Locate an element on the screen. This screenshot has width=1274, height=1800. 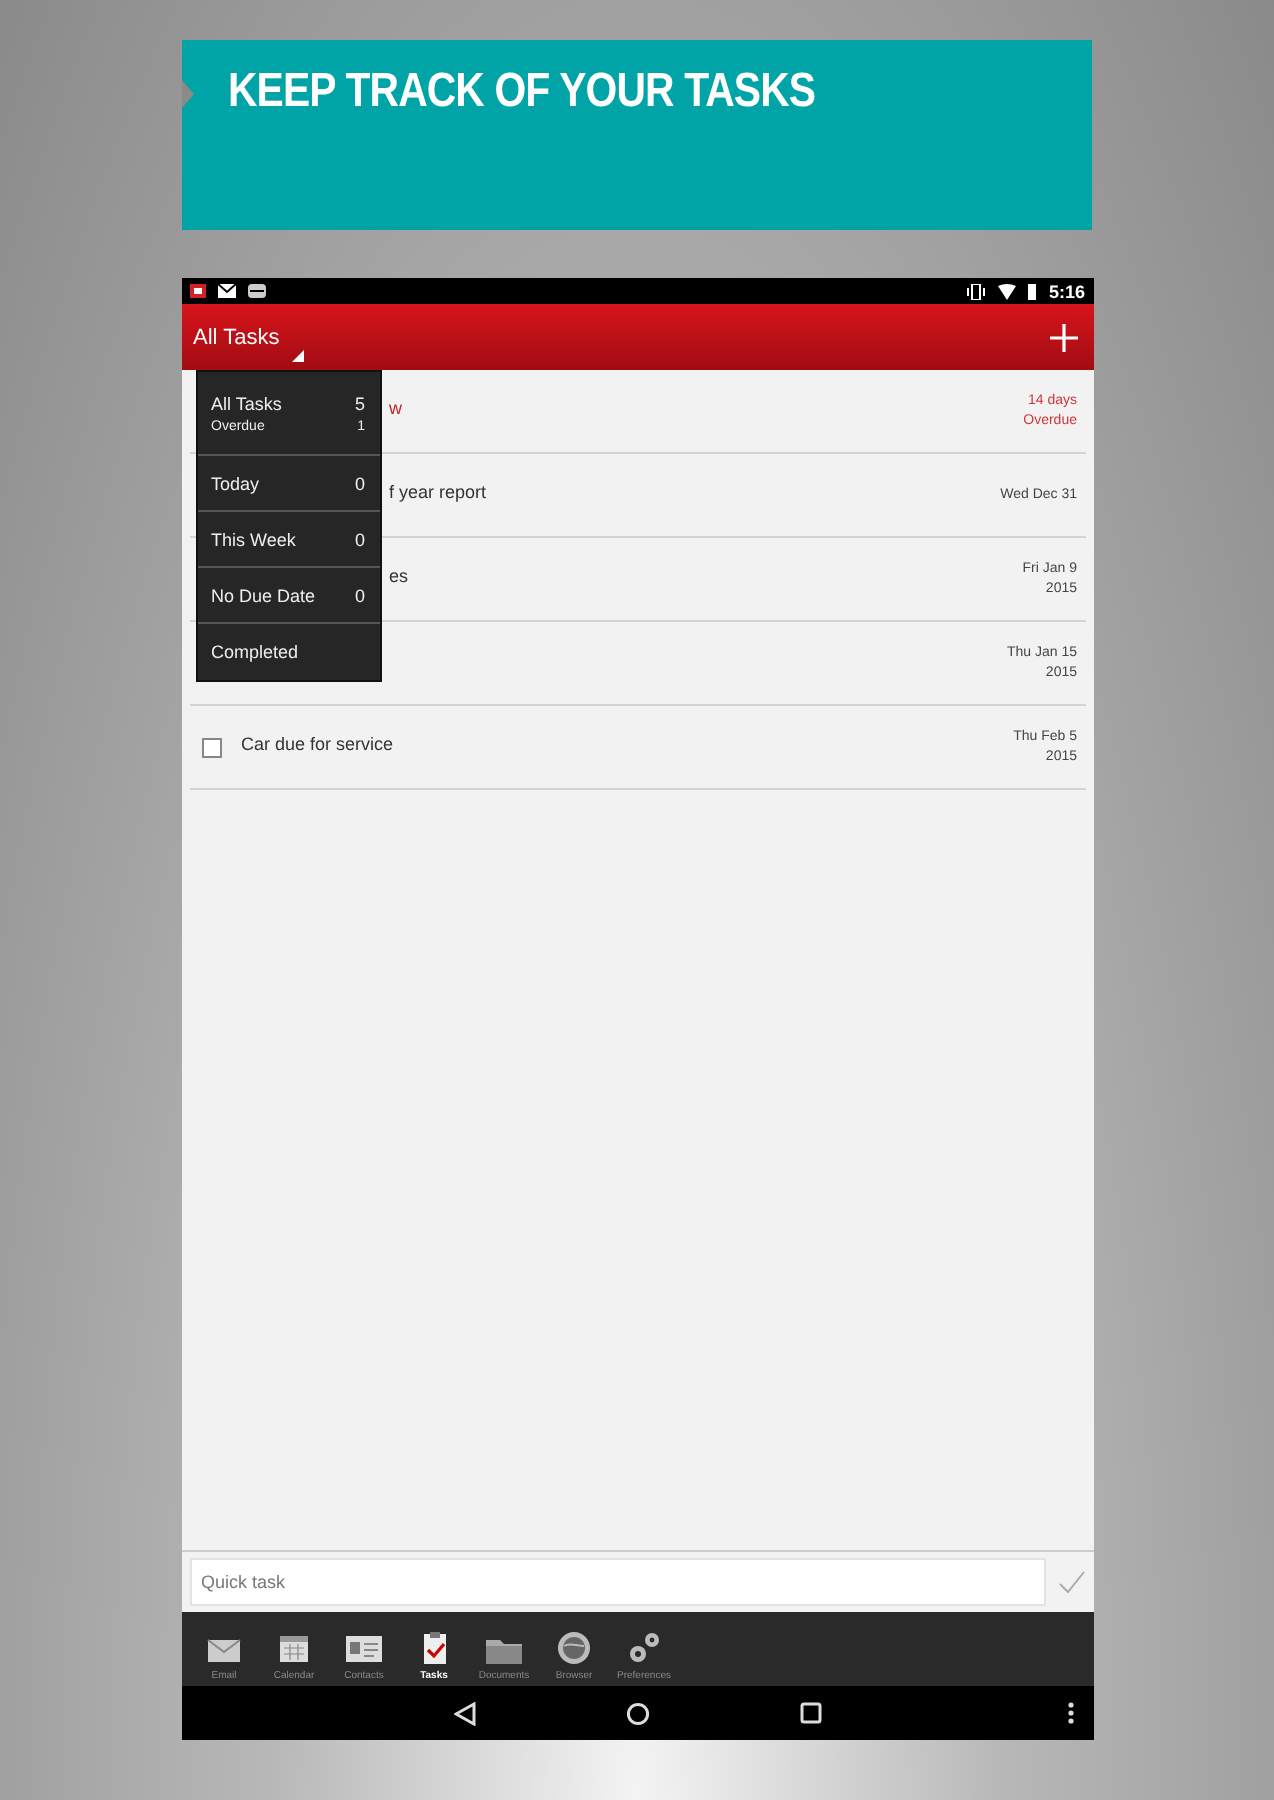
contact-card-icon is located at coordinates (364, 1648).